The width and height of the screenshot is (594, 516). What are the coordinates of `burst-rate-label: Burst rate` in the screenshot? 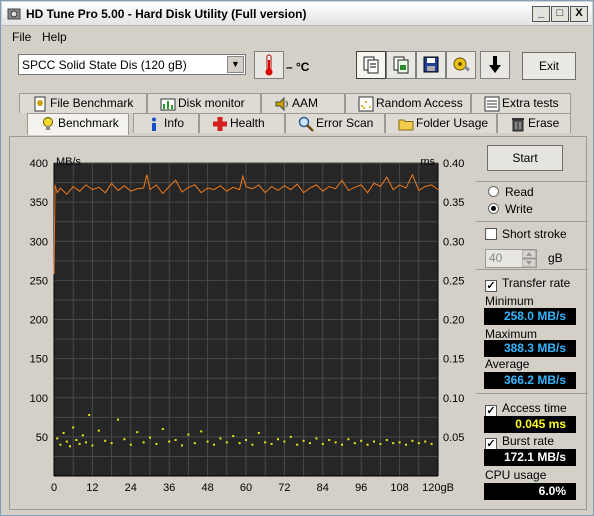 It's located at (528, 441).